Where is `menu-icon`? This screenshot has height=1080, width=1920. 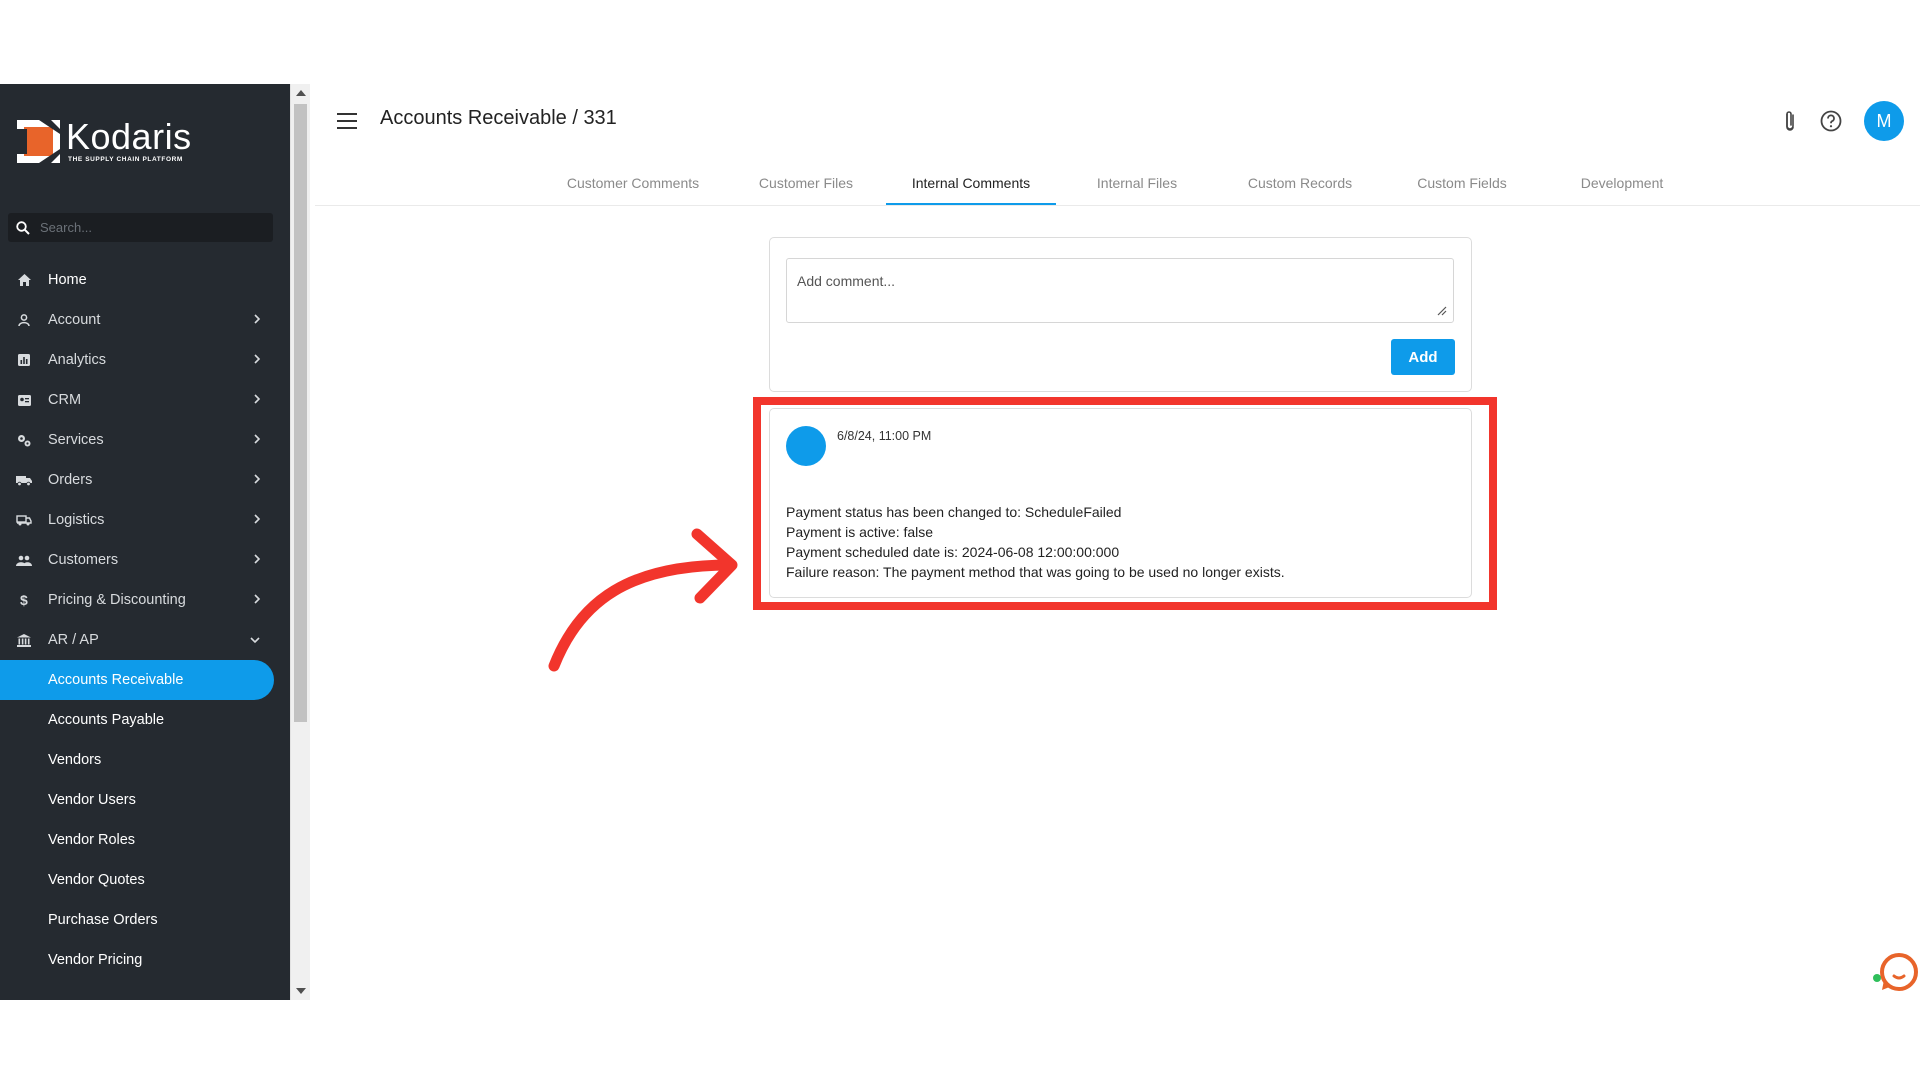
menu-icon is located at coordinates (347, 121).